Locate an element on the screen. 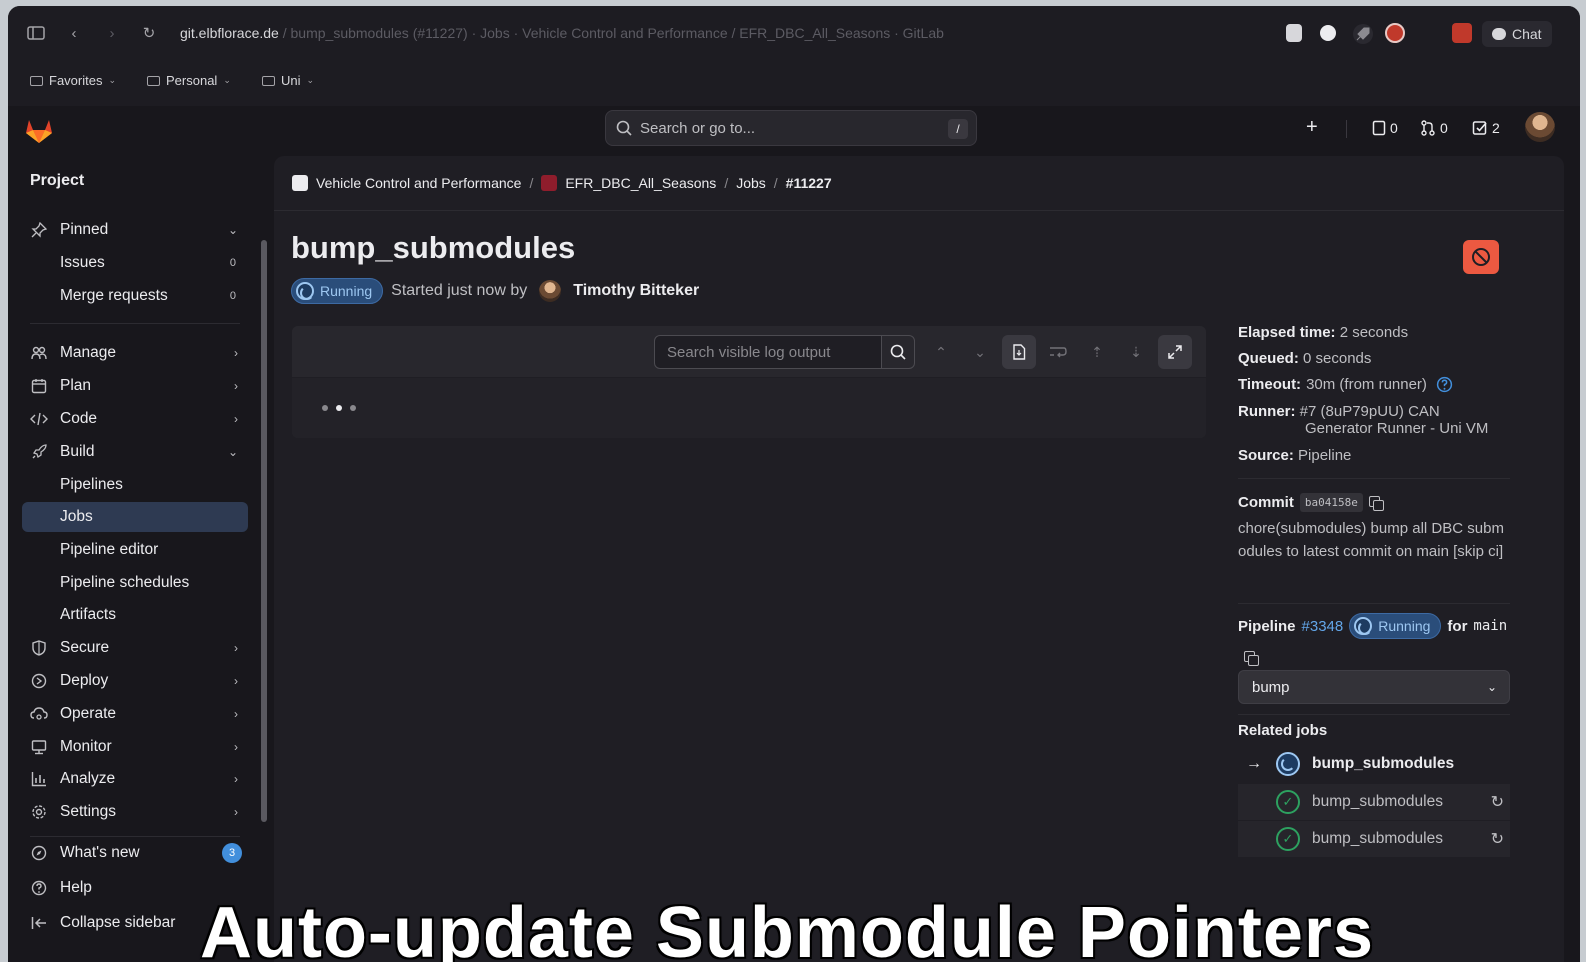 This screenshot has width=1586, height=962. reload-icon: ↻ is located at coordinates (149, 33).